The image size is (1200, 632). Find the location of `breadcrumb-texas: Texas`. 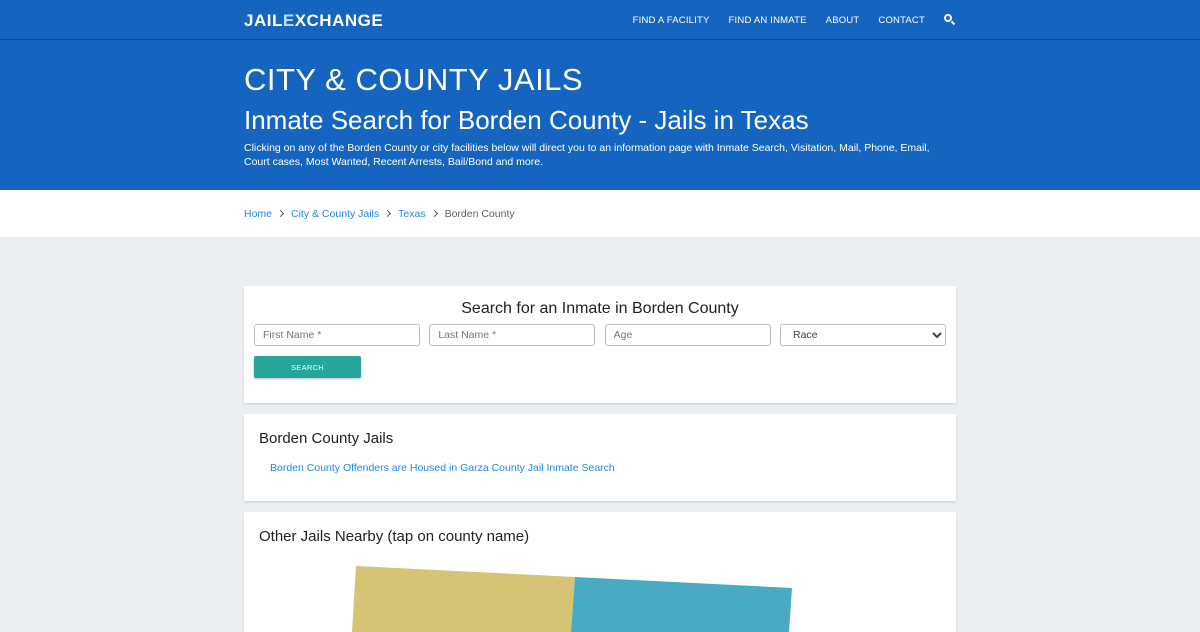

breadcrumb-texas: Texas is located at coordinates (411, 214).